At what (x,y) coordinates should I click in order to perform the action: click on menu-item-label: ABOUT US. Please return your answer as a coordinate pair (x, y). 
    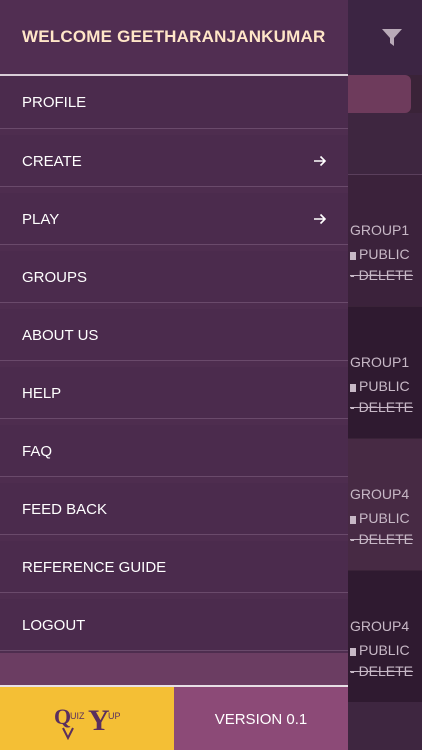
    Looking at the image, I should click on (60, 335).